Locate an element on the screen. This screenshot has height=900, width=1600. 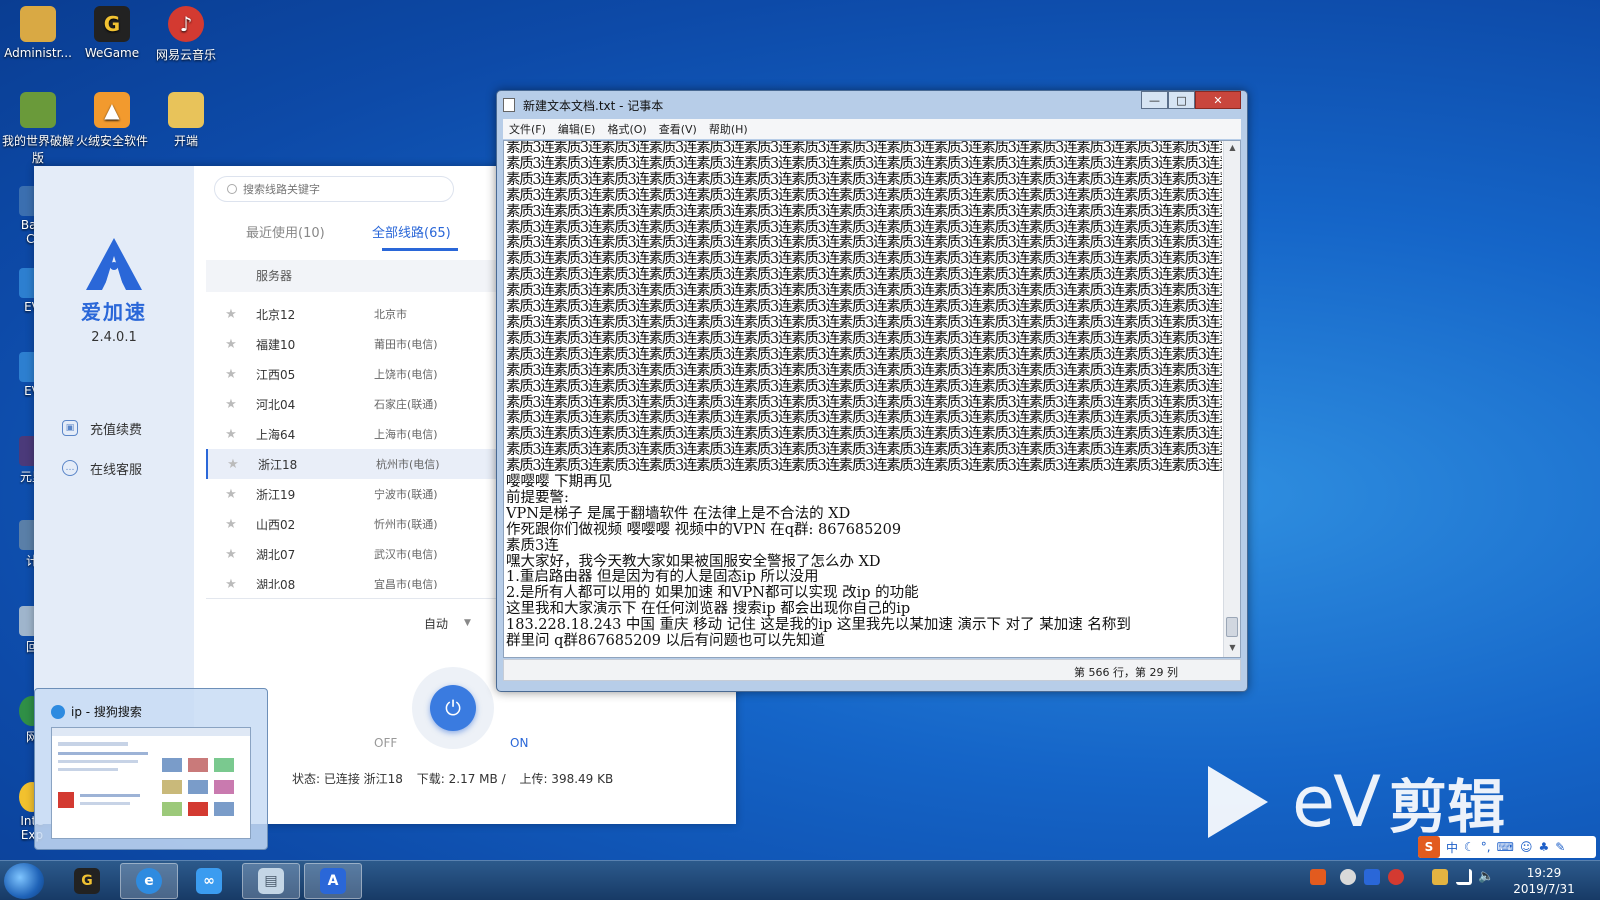
power-button: ⏻ is located at coordinates (453, 708).